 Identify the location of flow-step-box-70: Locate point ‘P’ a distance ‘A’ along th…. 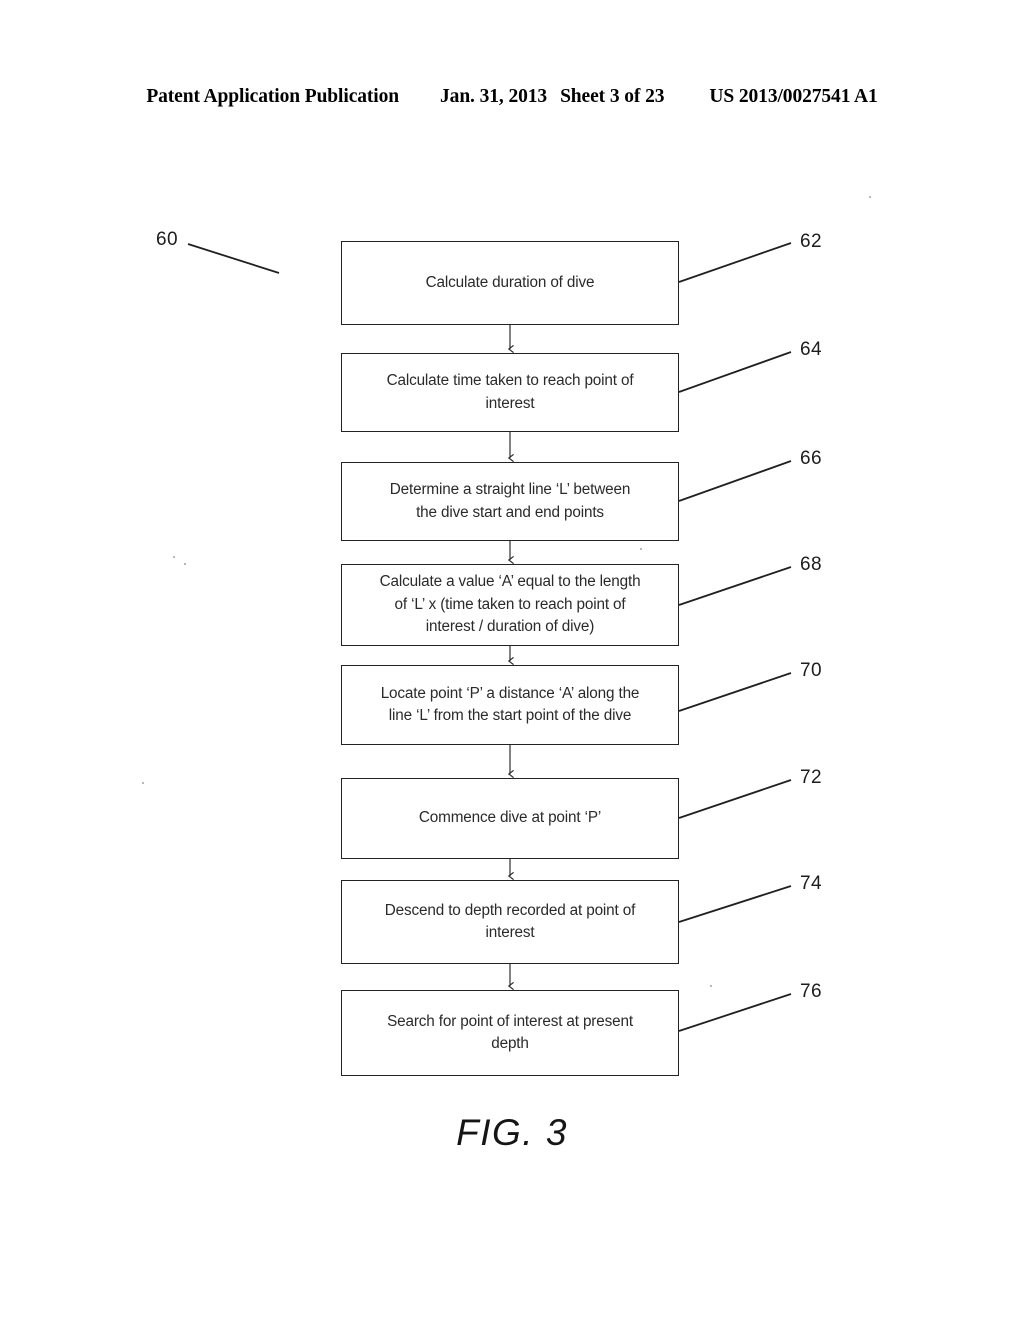
(510, 705).